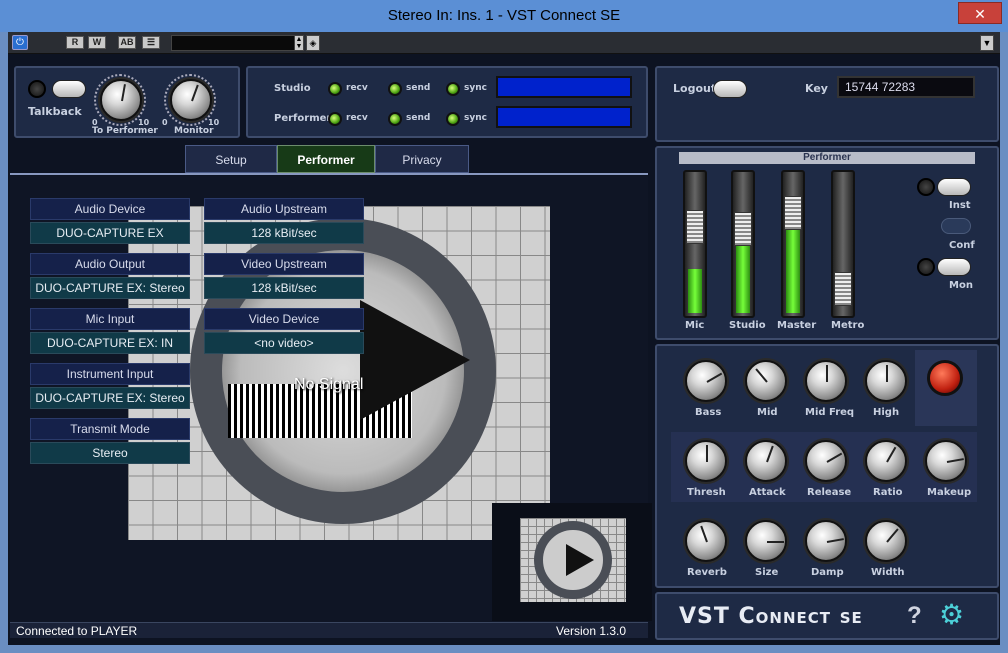 This screenshot has height=653, width=1008. Describe the element at coordinates (906, 87) in the screenshot. I see `key-field: 15744 72283` at that location.